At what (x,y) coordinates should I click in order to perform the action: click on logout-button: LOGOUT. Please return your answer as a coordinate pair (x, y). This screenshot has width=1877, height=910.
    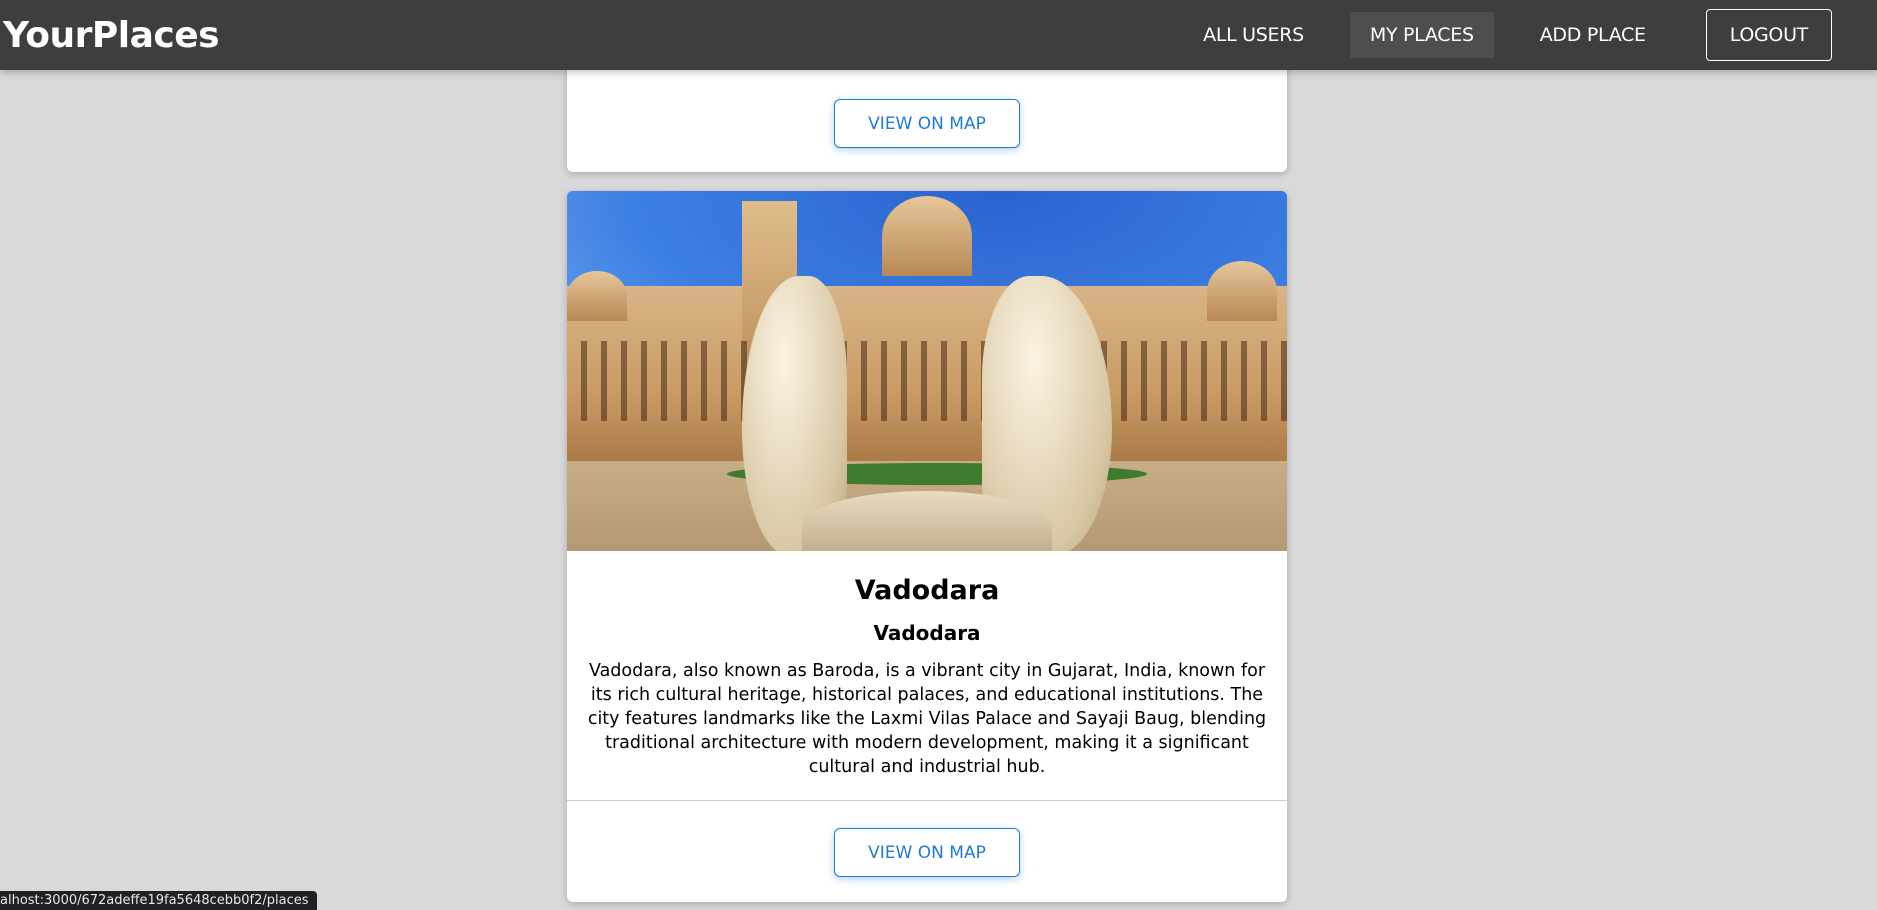
    Looking at the image, I should click on (1768, 35).